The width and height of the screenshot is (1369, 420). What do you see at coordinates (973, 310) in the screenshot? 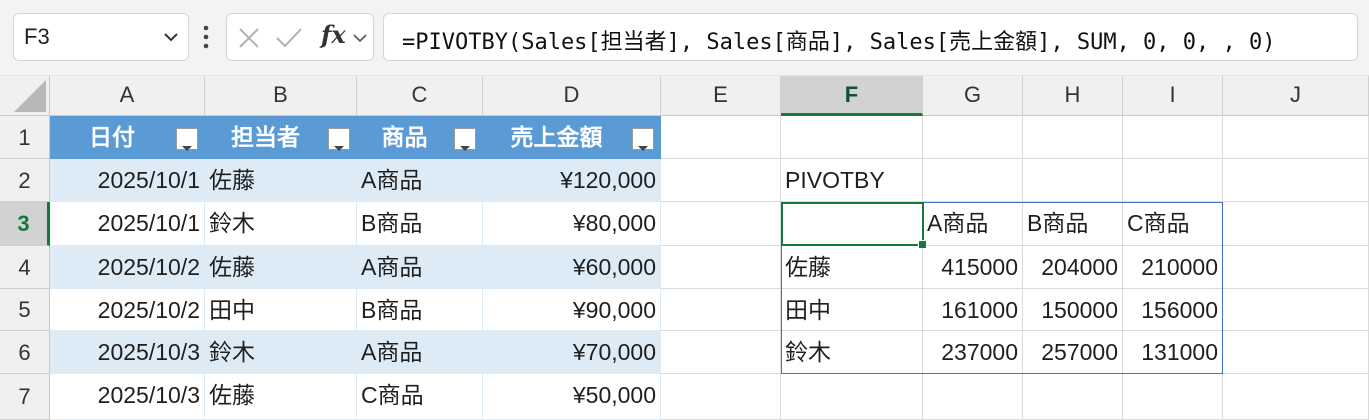
I see `pivot-value-cell: 161000` at bounding box center [973, 310].